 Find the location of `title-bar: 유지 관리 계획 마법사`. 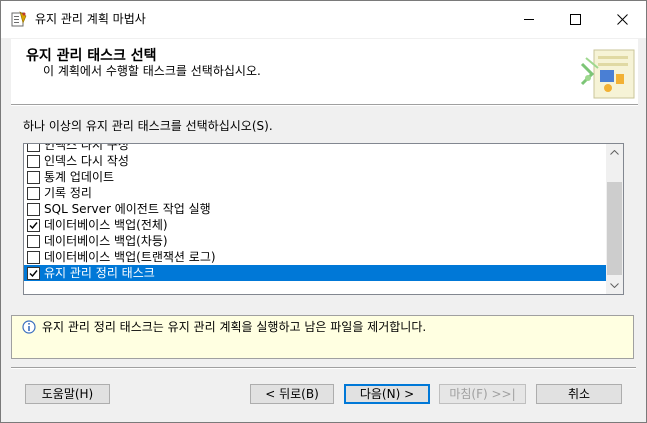

title-bar: 유지 관리 계획 마법사 is located at coordinates (323, 19).